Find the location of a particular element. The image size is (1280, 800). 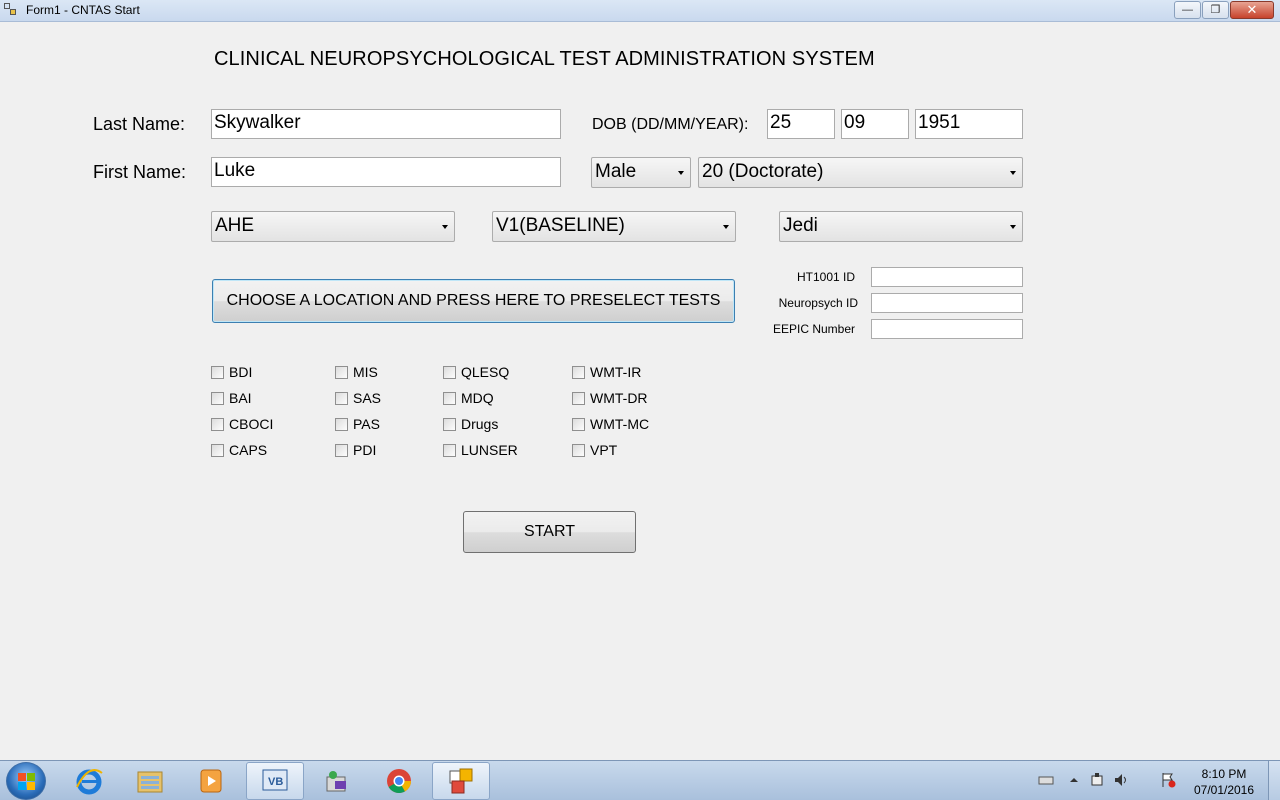

taskbar-internet-explorer is located at coordinates (89, 781).